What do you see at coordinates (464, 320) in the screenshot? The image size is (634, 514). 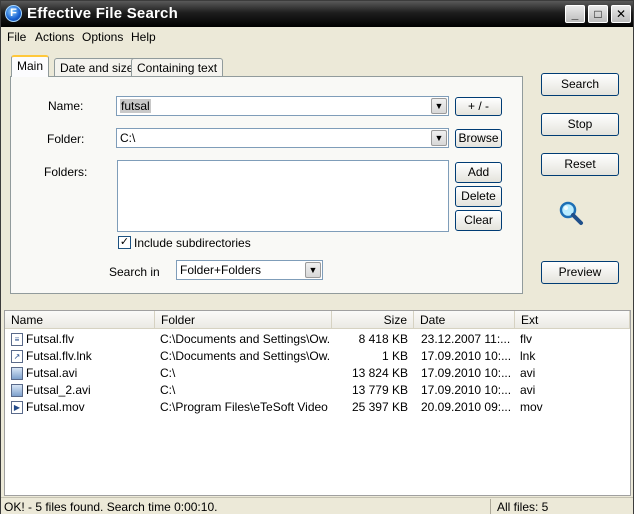 I see `column-header-date: Date` at bounding box center [464, 320].